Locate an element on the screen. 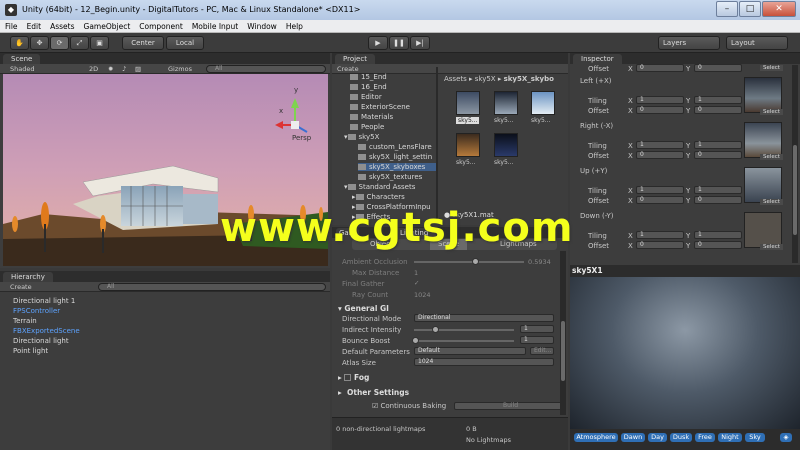 This screenshot has width=800, height=450. menu-assets: Assets is located at coordinates (61, 25).